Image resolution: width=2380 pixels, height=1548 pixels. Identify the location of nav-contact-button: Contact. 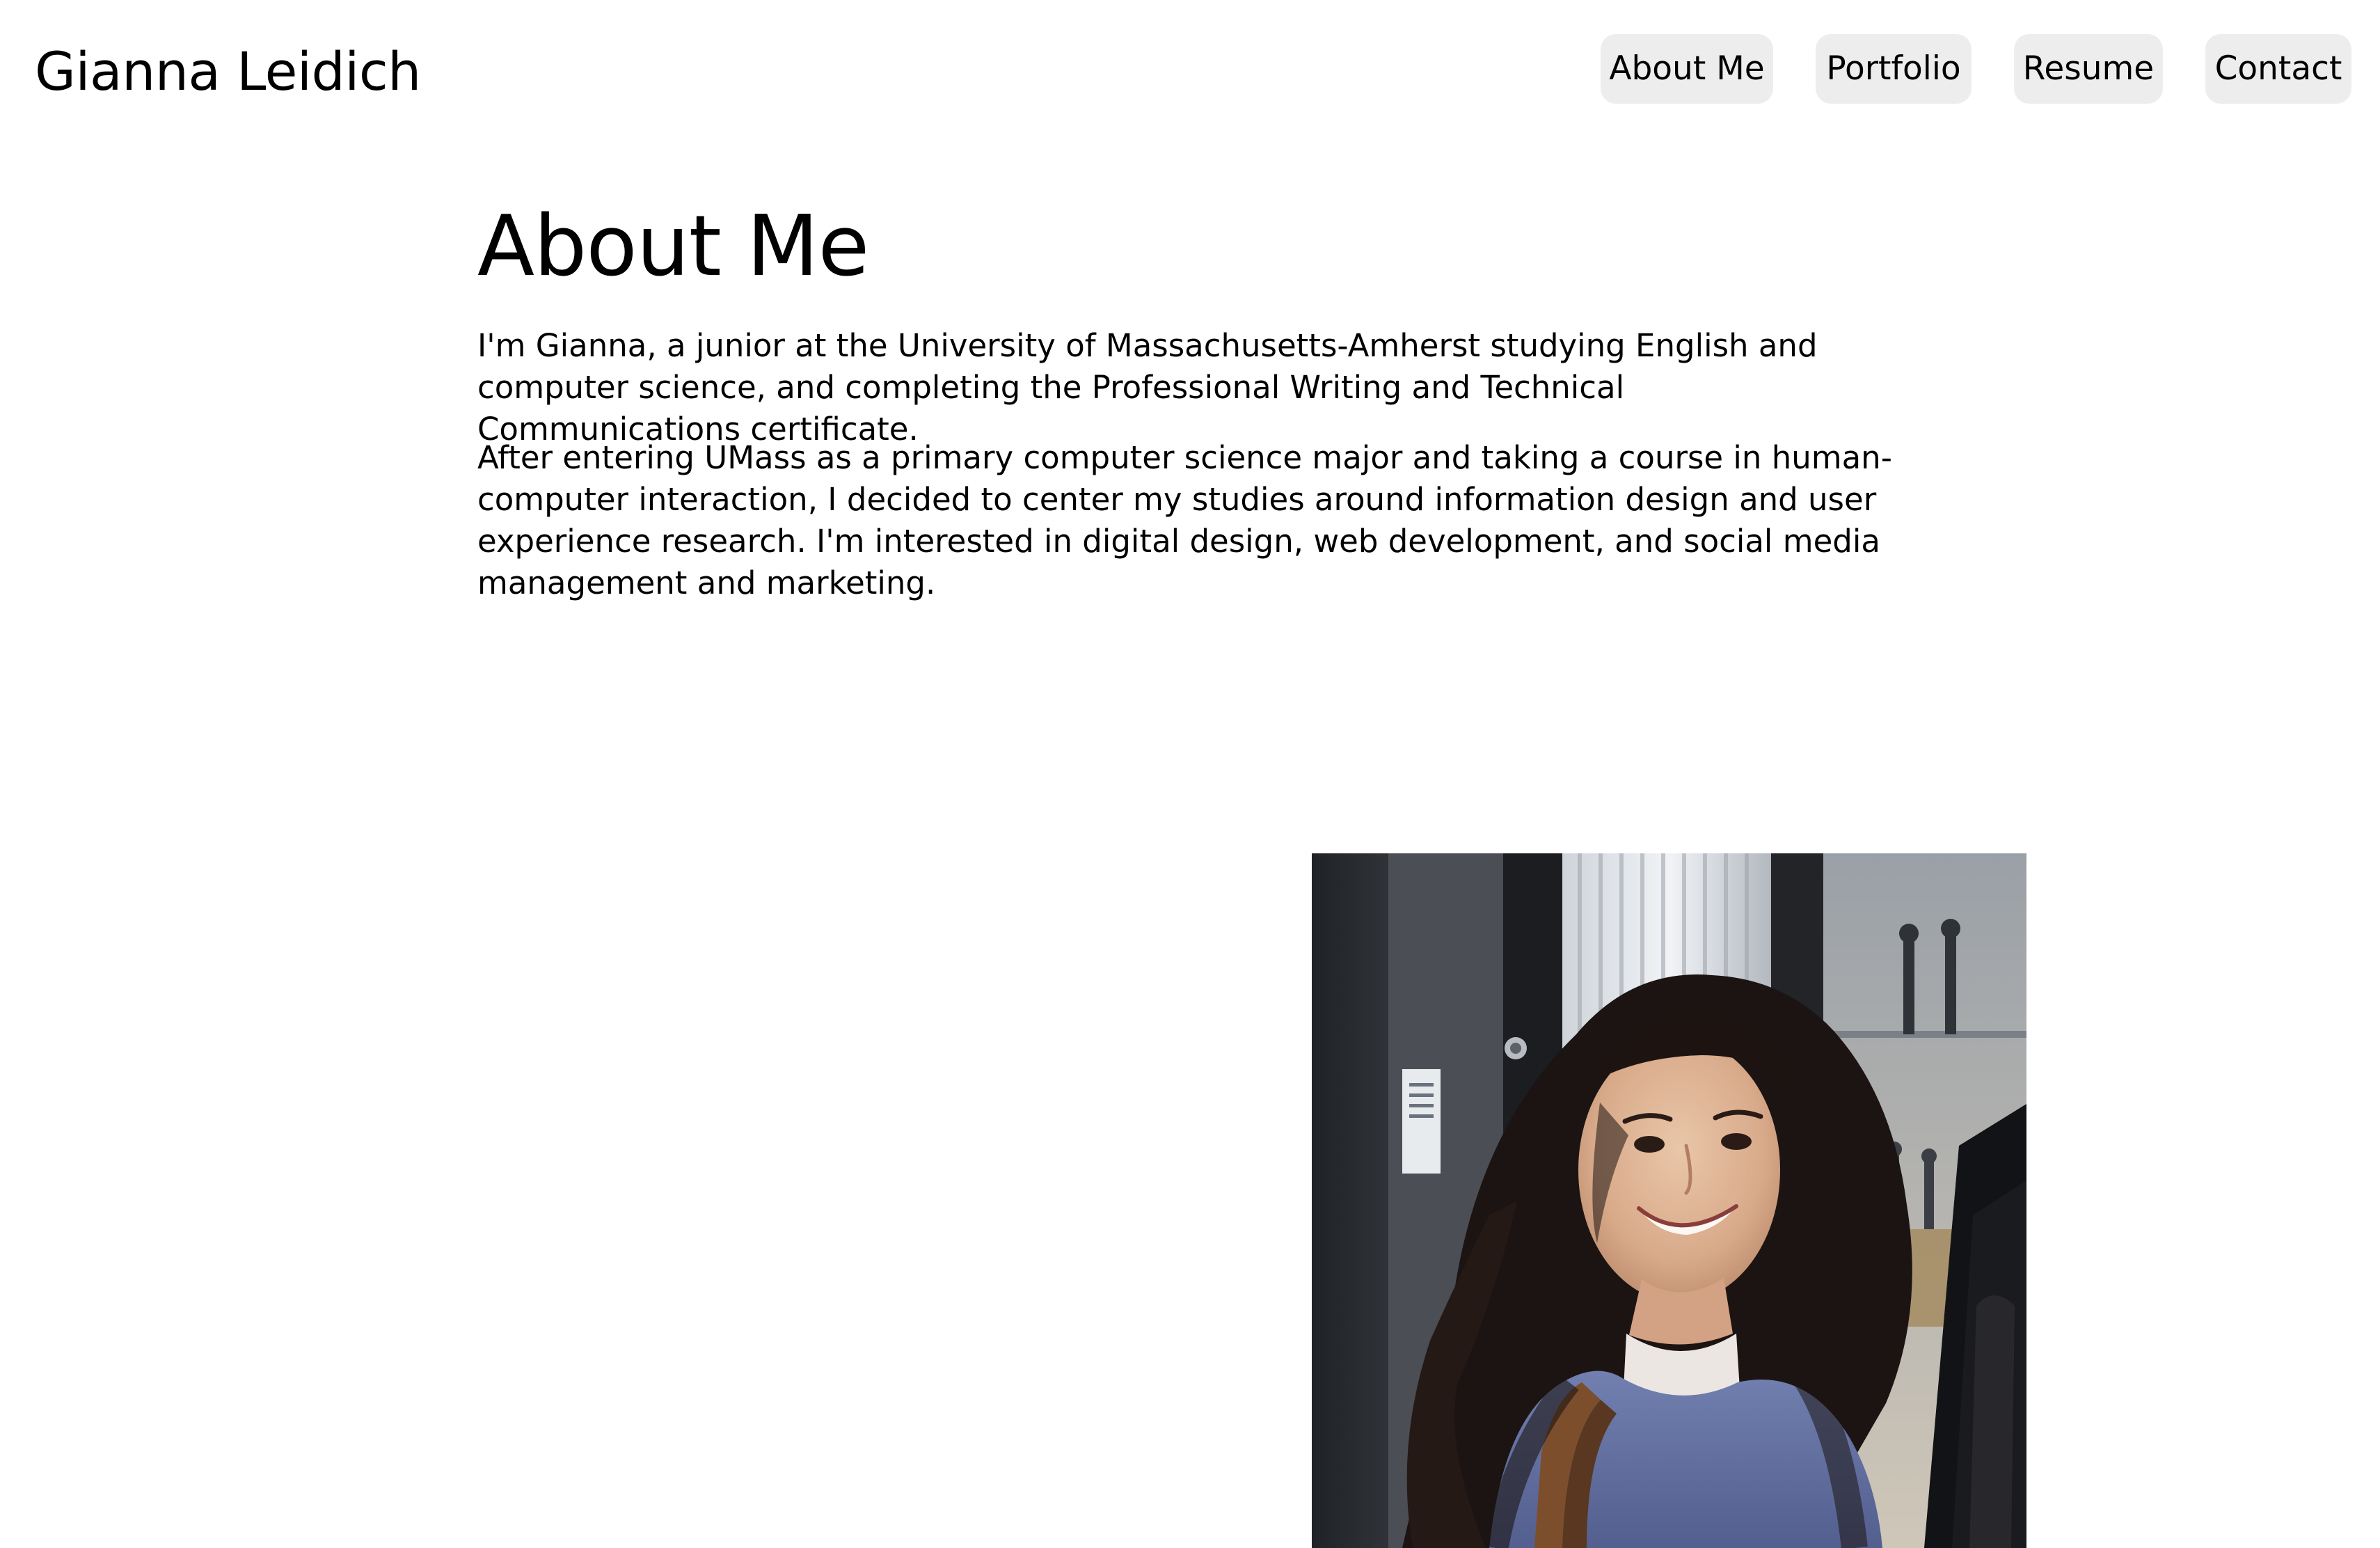
(2278, 69).